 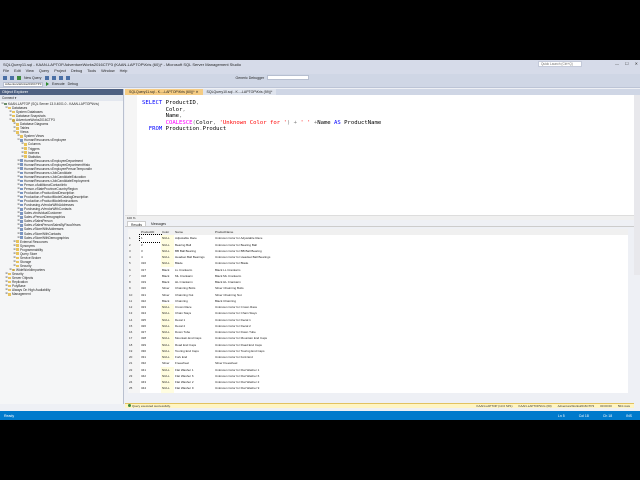 What do you see at coordinates (623, 406) in the screenshot?
I see `row-count: 504 rows` at bounding box center [623, 406].